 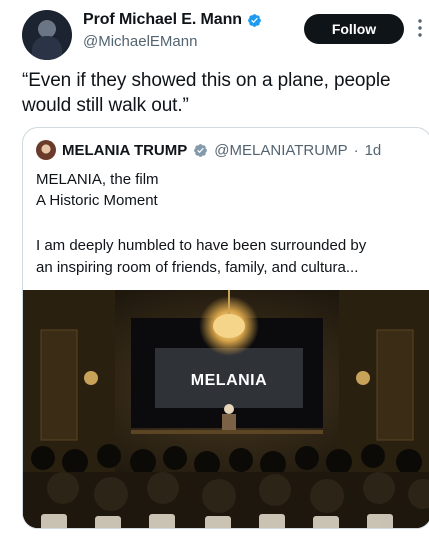 I want to click on gray-verified-check-icon, so click(x=201, y=150).